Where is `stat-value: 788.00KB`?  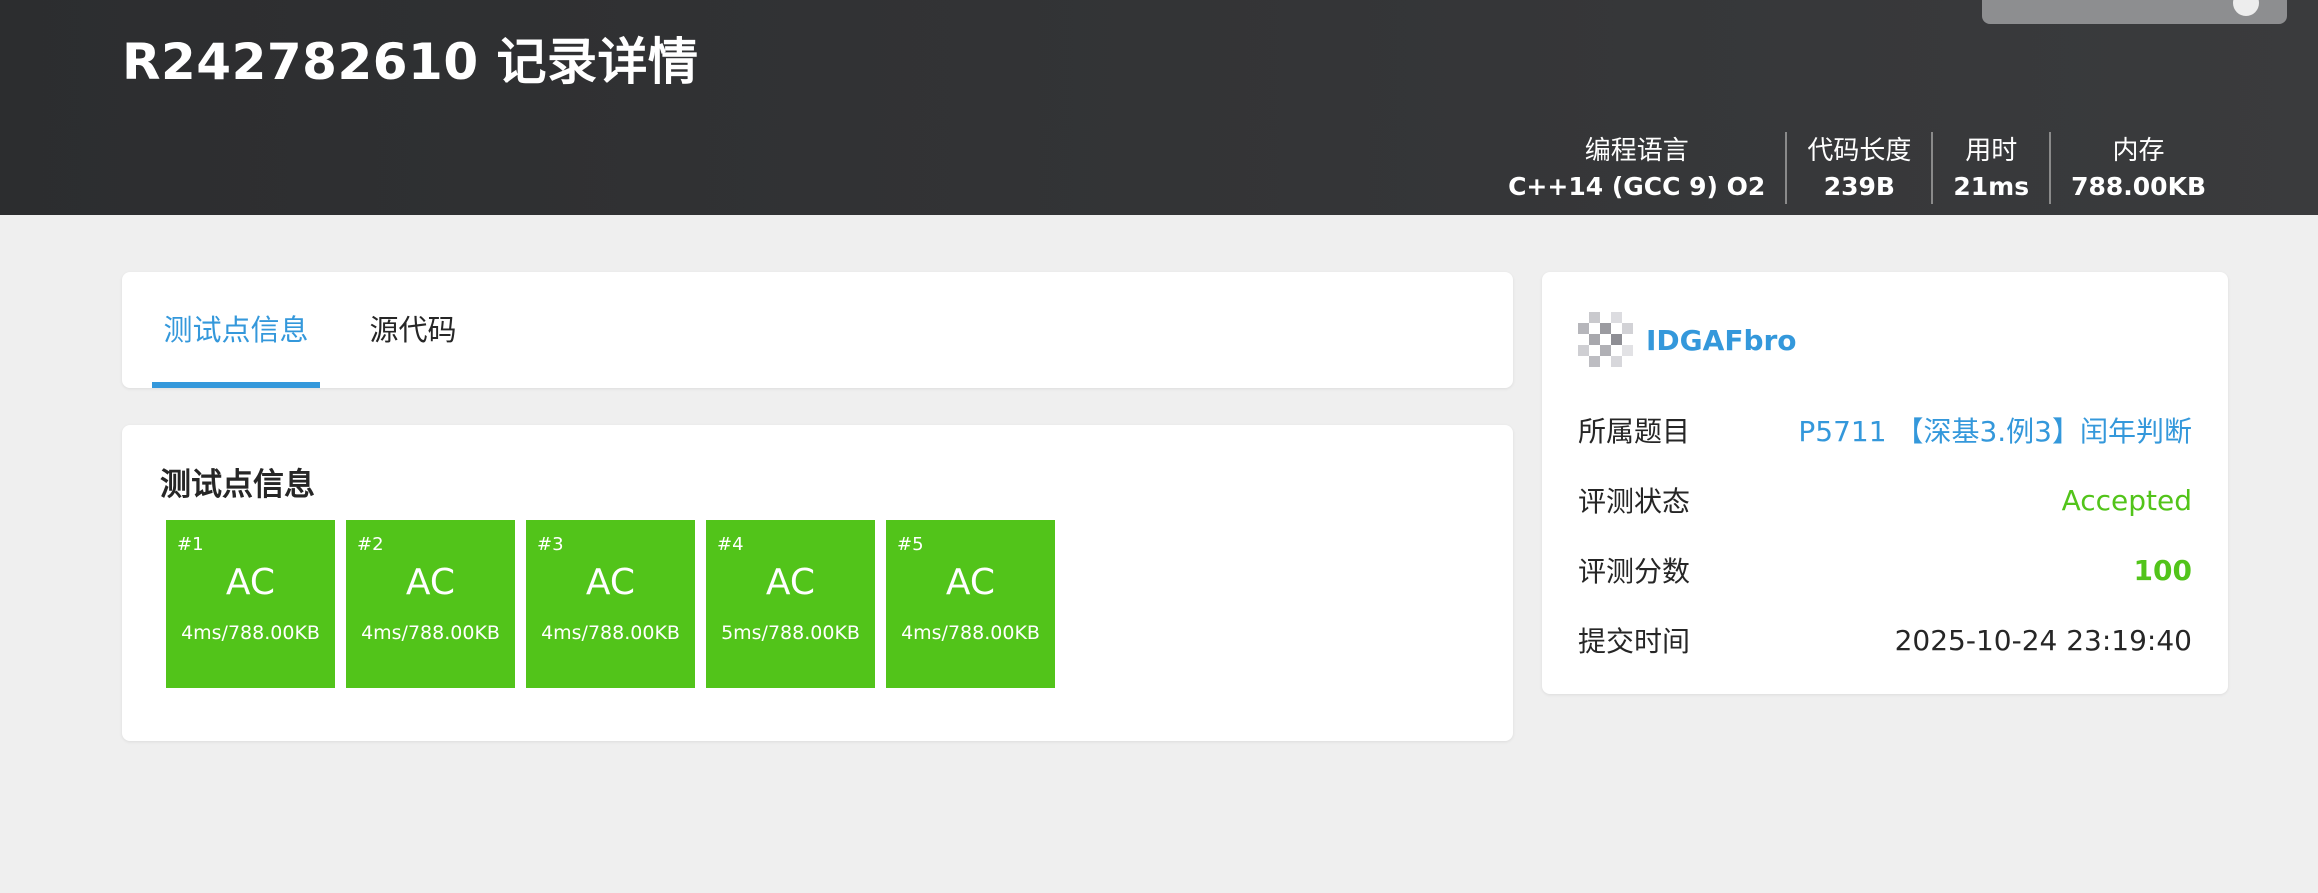 stat-value: 788.00KB is located at coordinates (2138, 186).